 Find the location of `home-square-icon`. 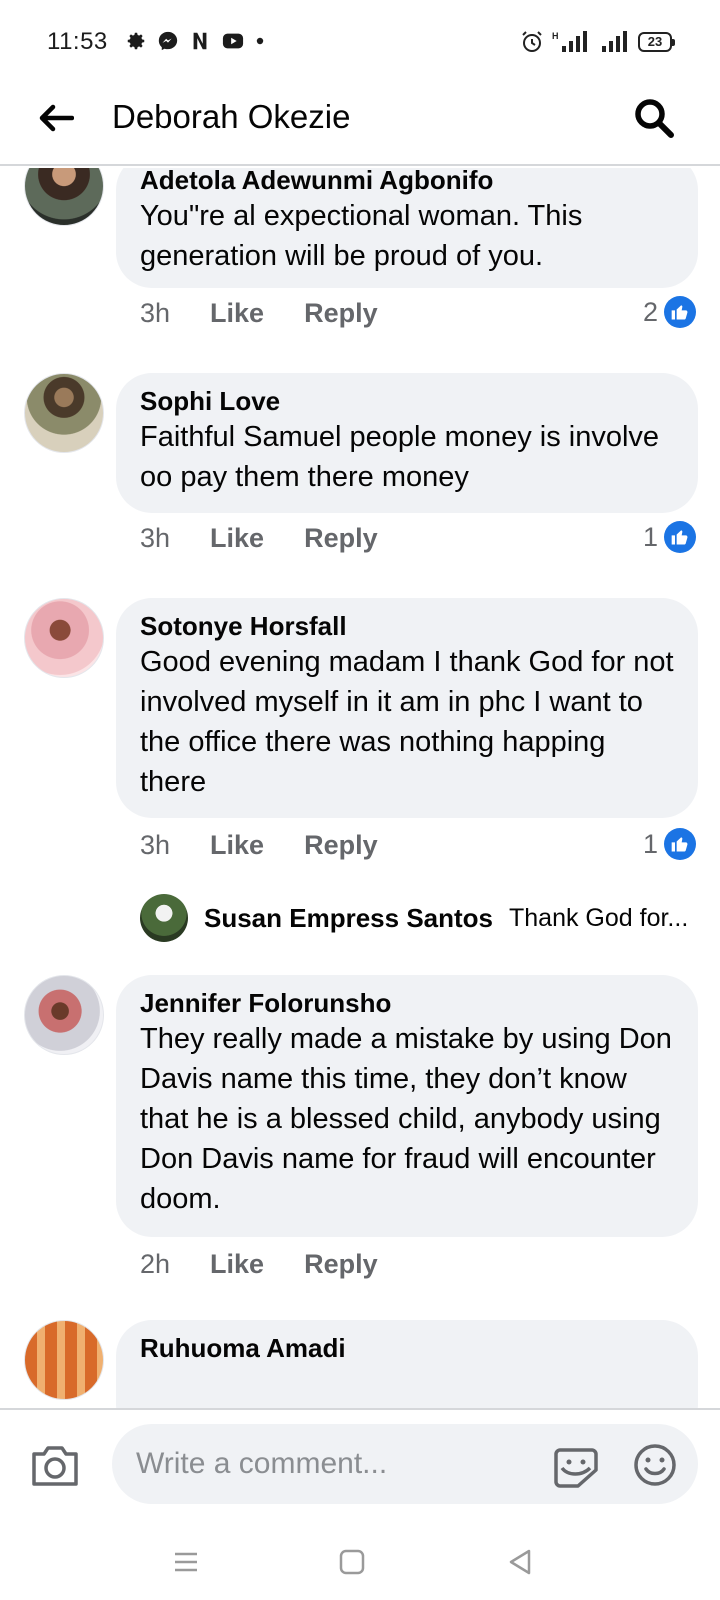

home-square-icon is located at coordinates (352, 1562).